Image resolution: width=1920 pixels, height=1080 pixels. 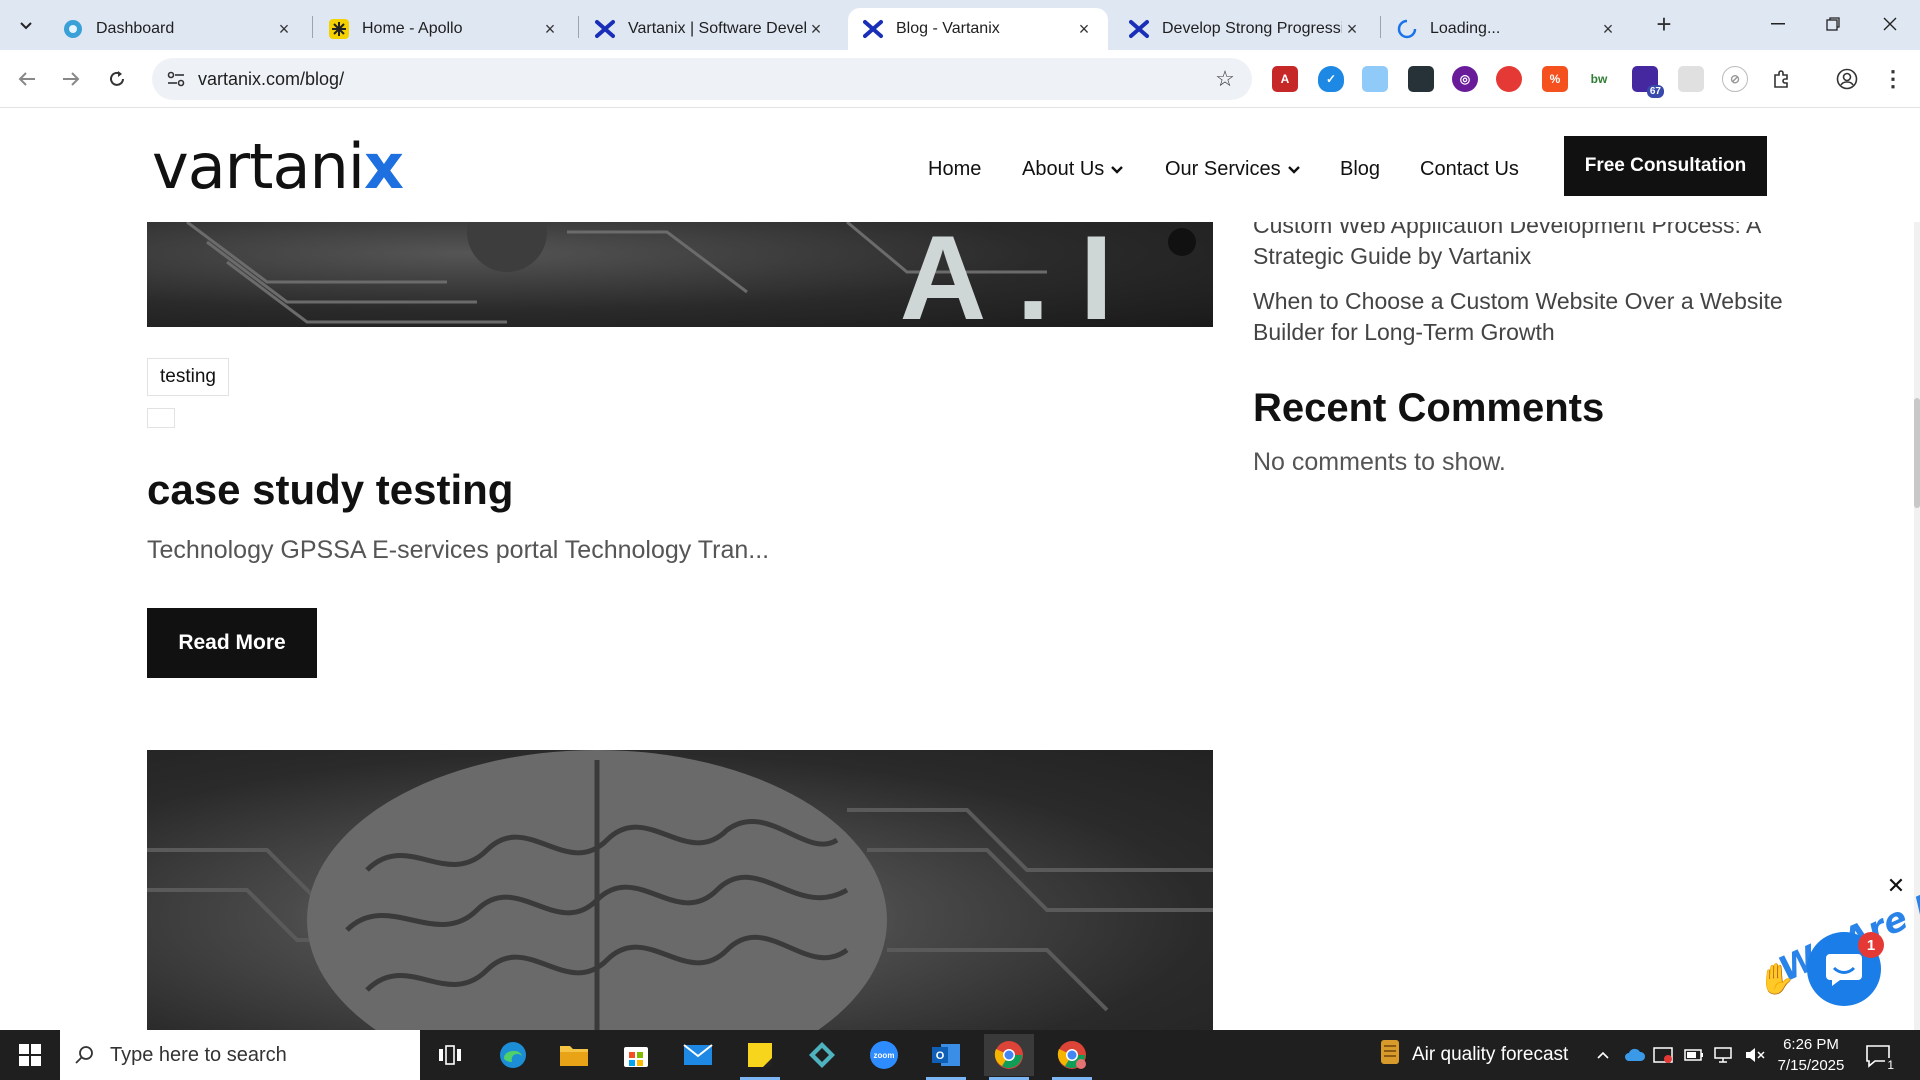 I want to click on bw-extension-icon: bw, so click(x=1599, y=79).